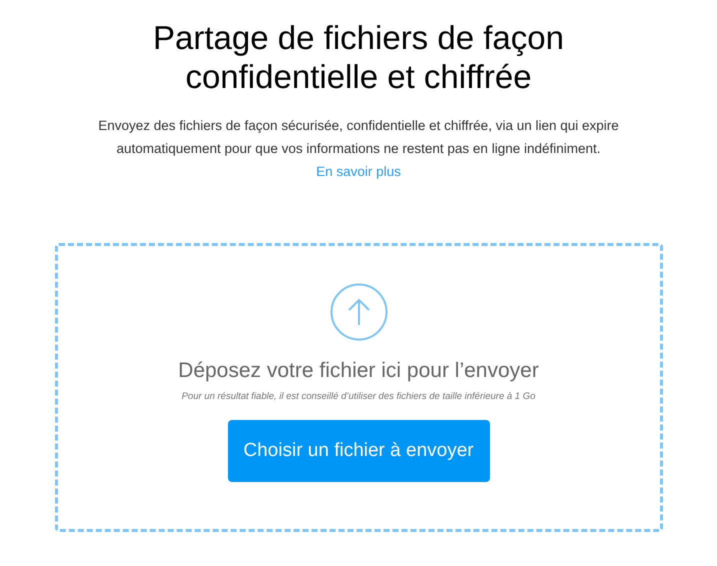 The image size is (717, 566). What do you see at coordinates (359, 451) in the screenshot?
I see `choose-file-button: Choisir un fichier à envoyer` at bounding box center [359, 451].